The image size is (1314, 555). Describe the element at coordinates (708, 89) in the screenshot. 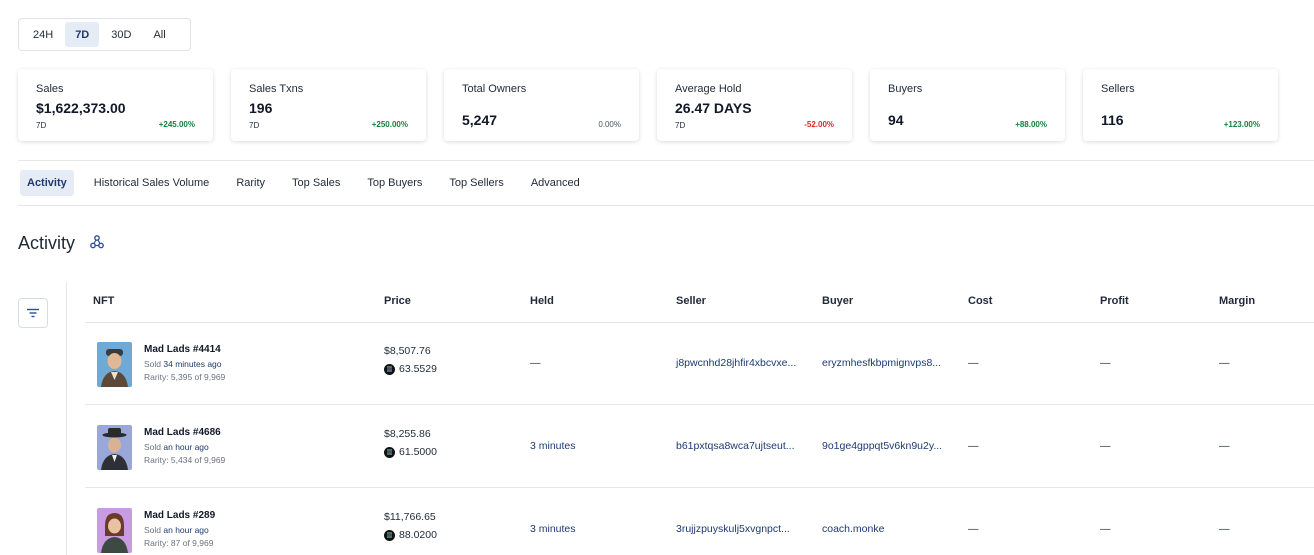

I see `stat-label: Average Hold` at that location.